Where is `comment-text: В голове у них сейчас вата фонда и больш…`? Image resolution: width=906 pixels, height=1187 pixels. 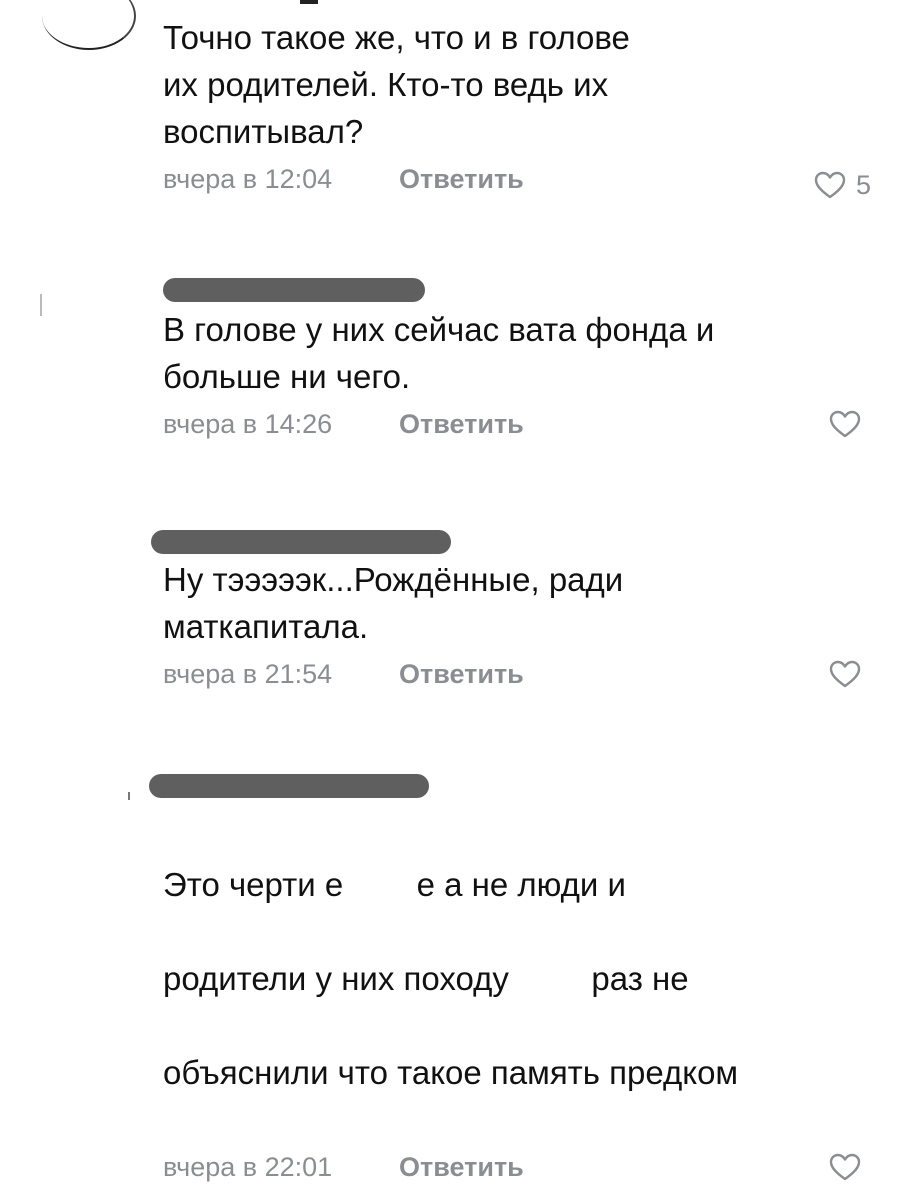
comment-text: В голове у них сейчас вата фонда и больш… is located at coordinates (439, 353).